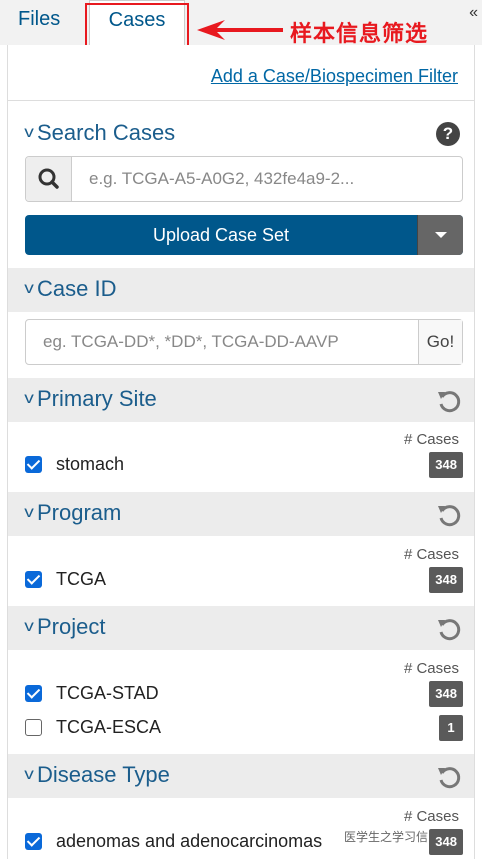  I want to click on facet-title: v Disease Type, so click(97, 775).